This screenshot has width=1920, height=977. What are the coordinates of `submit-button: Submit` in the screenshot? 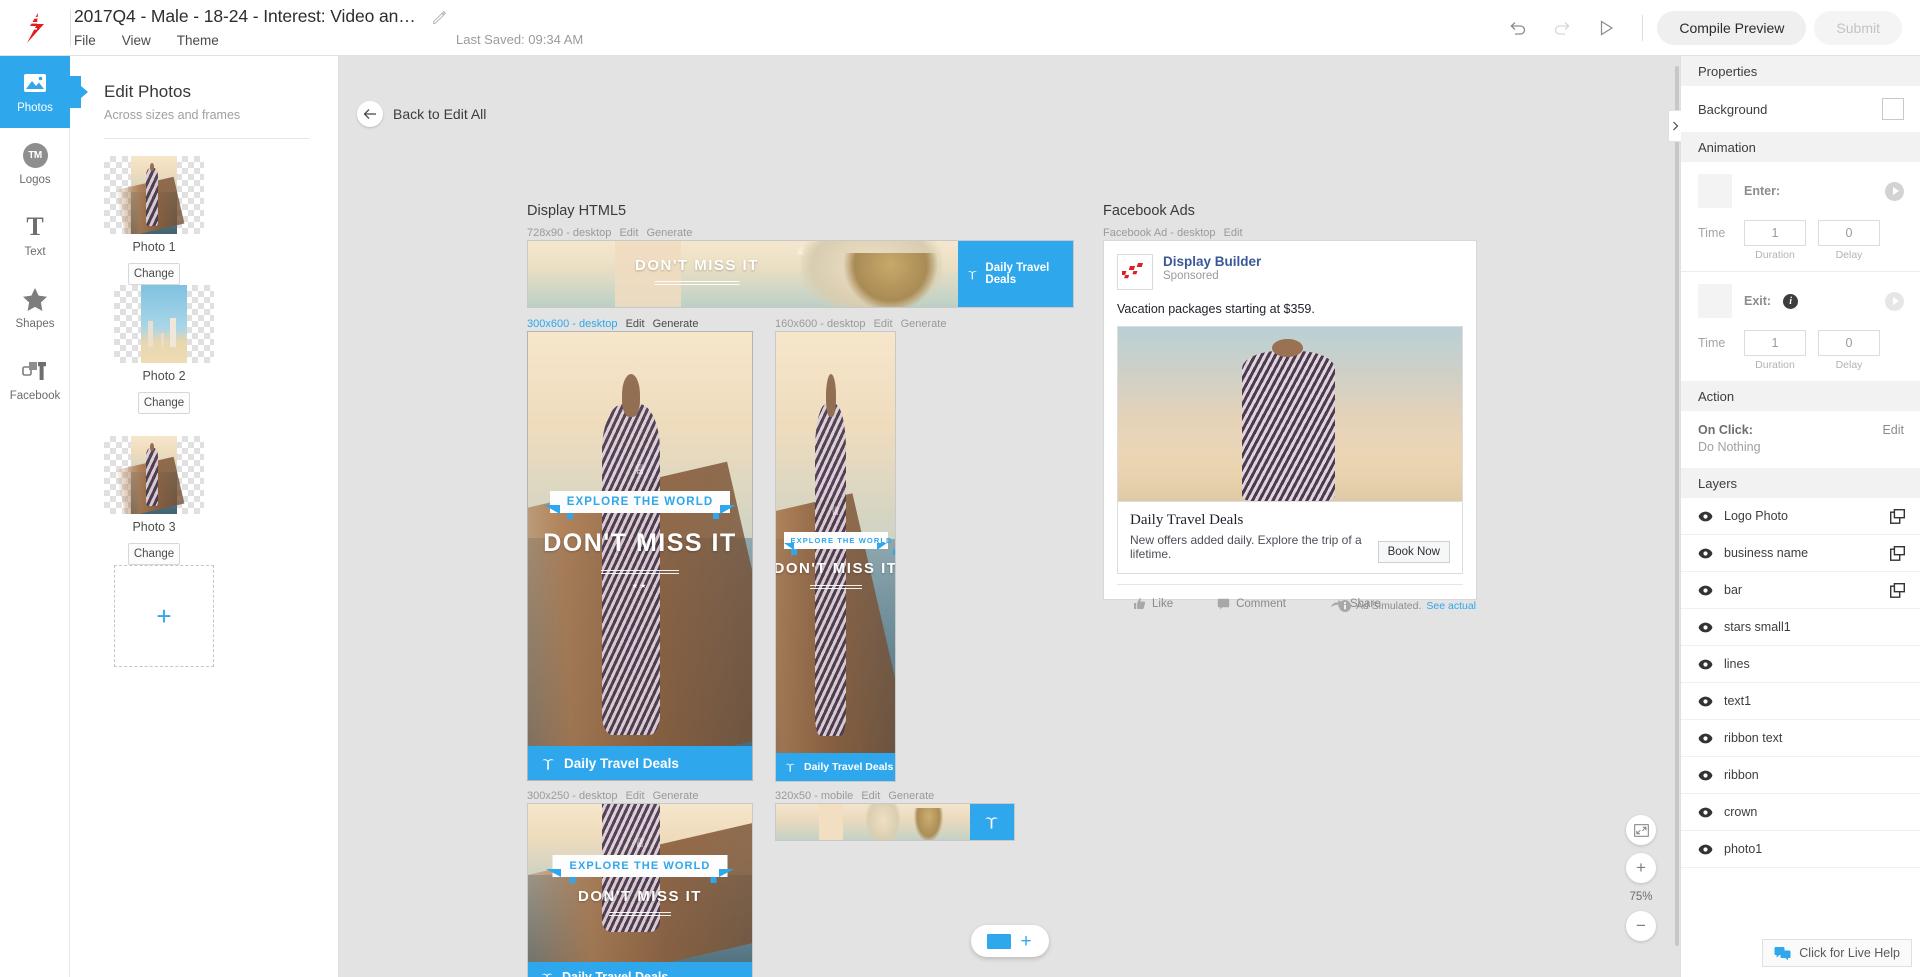 It's located at (1858, 28).